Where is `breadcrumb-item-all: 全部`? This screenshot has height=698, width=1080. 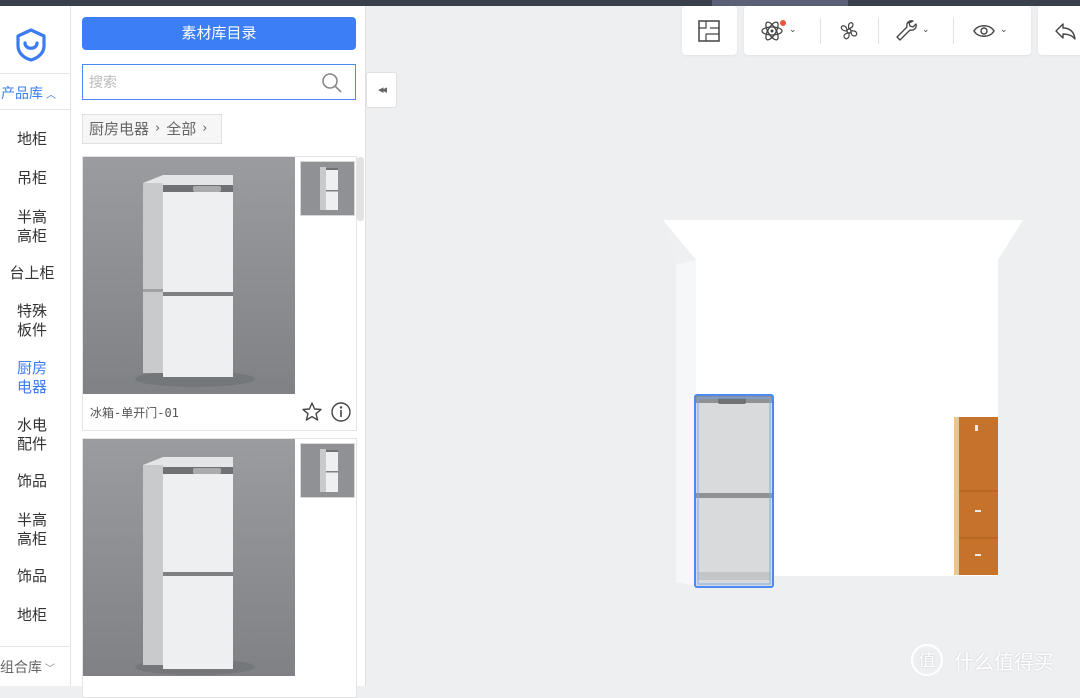
breadcrumb-item-all: 全部 is located at coordinates (181, 129).